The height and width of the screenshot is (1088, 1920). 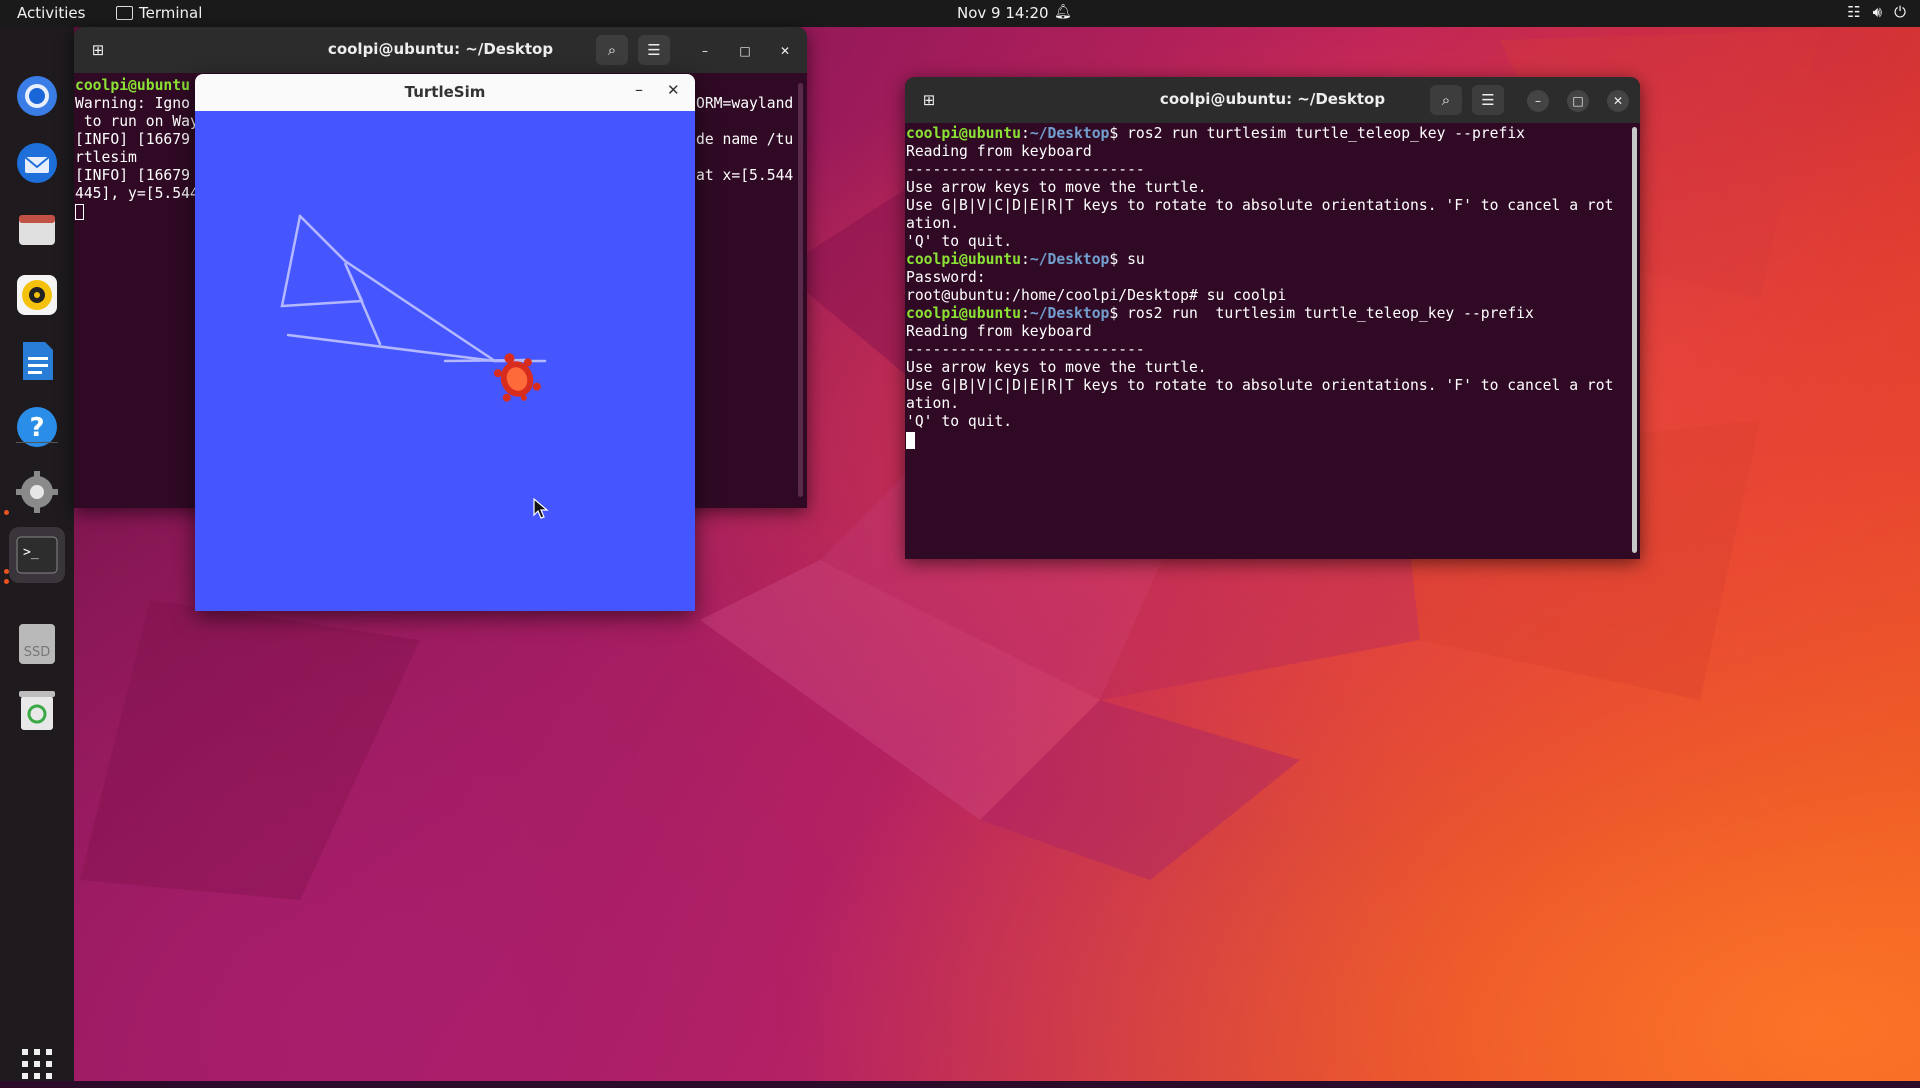 I want to click on trash-icon, so click(x=37, y=710).